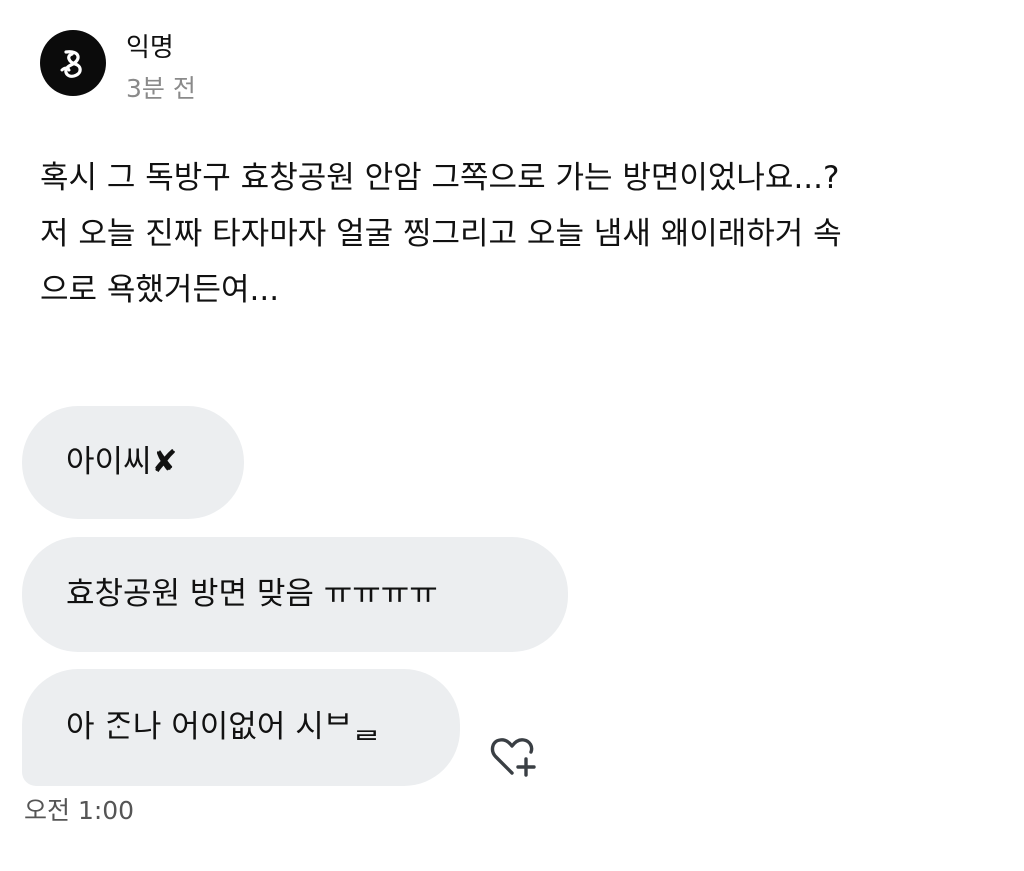  I want to click on heart-plus-icon, so click(513, 757).